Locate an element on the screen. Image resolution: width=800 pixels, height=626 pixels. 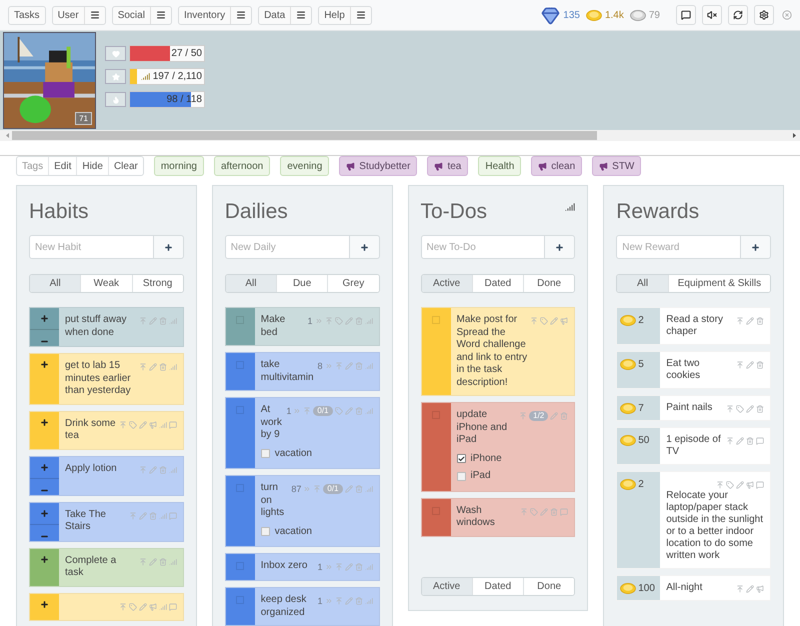
mute-button is located at coordinates (712, 15).